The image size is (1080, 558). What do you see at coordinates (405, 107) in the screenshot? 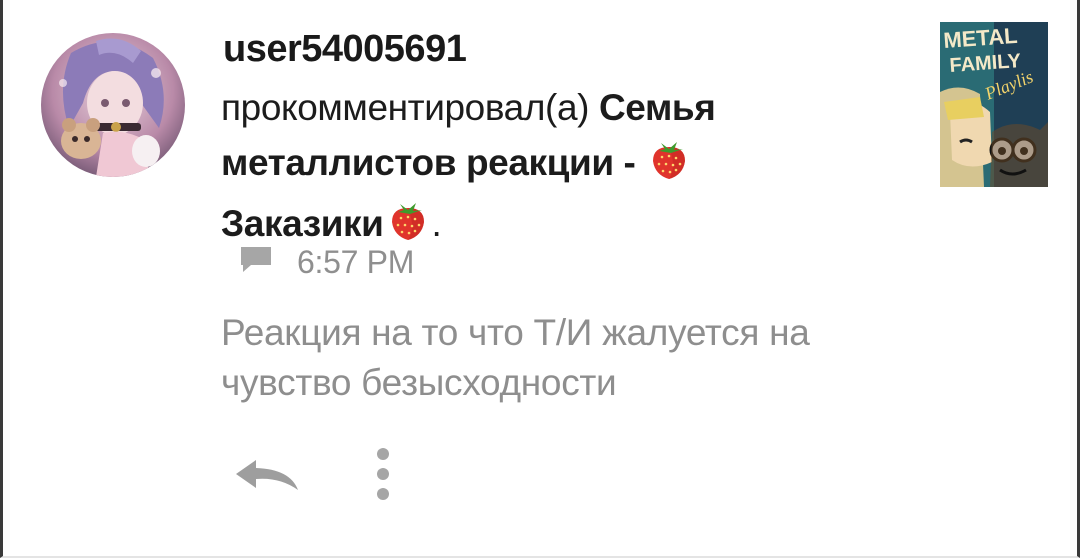
I see `action-label: прокомментировал(а)` at bounding box center [405, 107].